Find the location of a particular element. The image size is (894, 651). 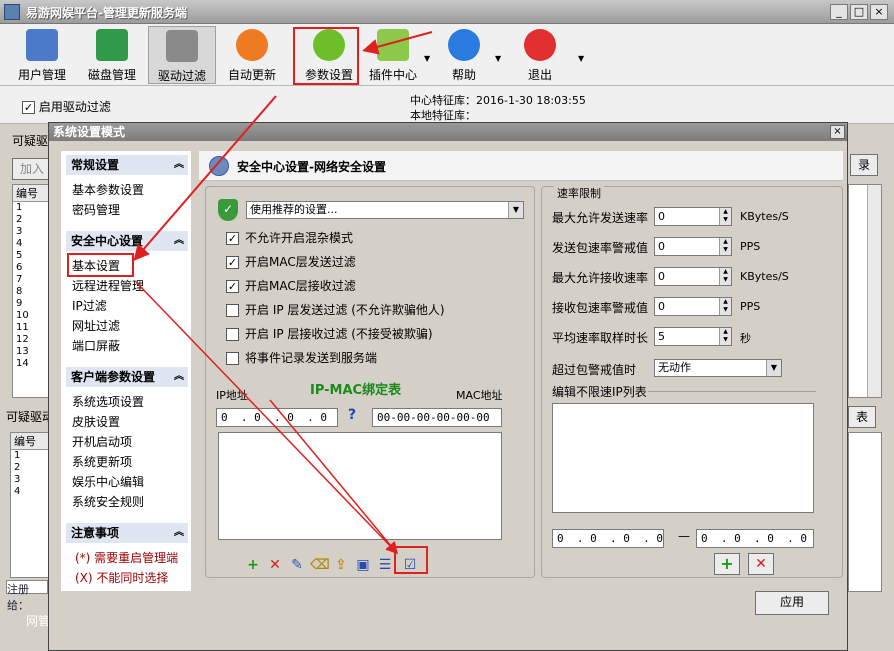

arrow-to-params is located at coordinates (397, 43).